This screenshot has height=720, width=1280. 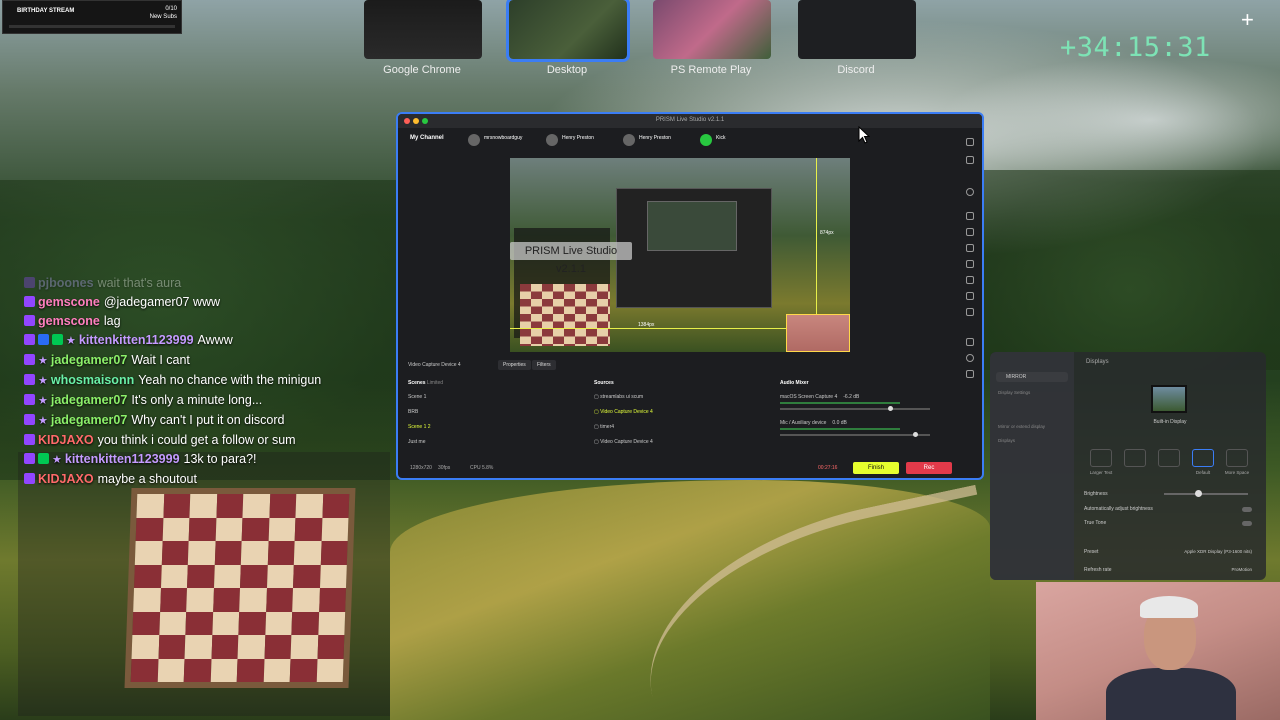 What do you see at coordinates (220, 459) in the screenshot?
I see `chat-text: 13k to para?!` at bounding box center [220, 459].